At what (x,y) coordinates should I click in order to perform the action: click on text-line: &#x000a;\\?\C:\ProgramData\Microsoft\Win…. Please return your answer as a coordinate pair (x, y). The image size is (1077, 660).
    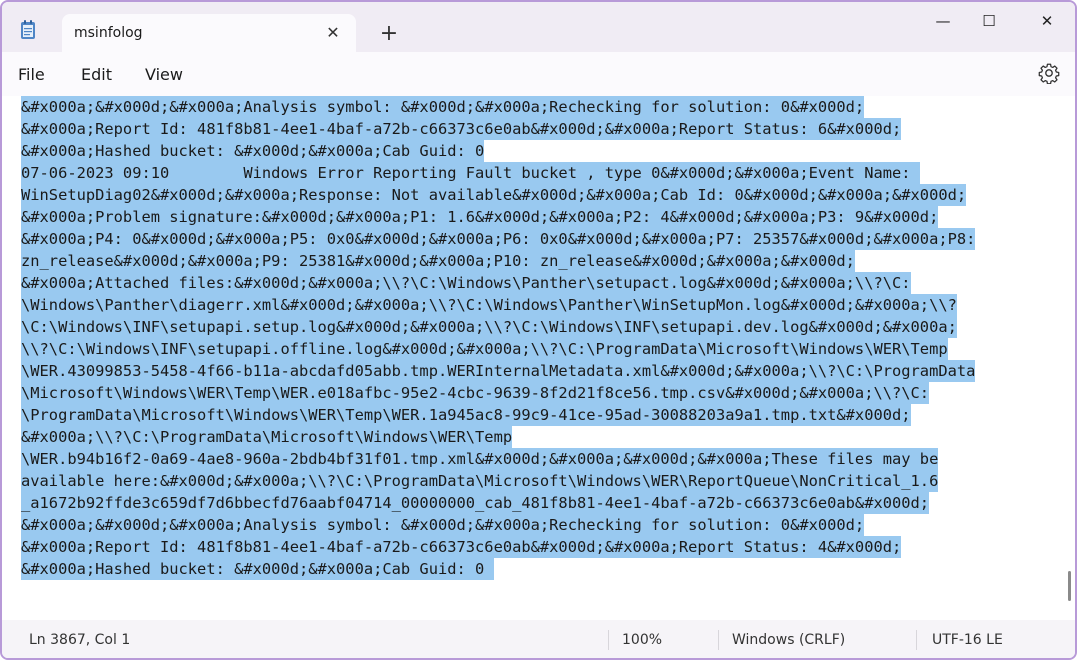
    Looking at the image, I should click on (267, 437).